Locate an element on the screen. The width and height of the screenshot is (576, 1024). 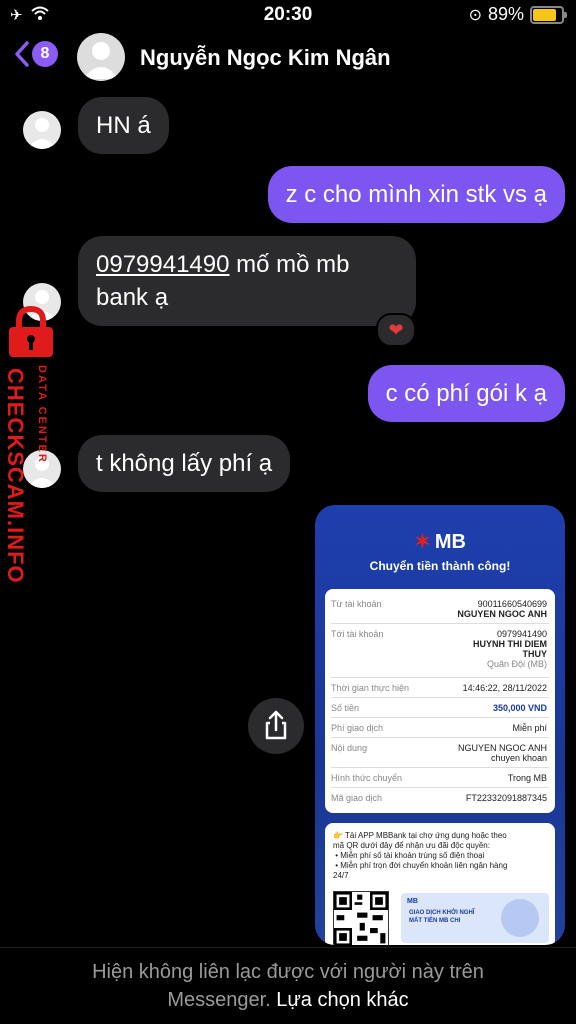
other-options-link: Lựa chọn khác is located at coordinates (342, 1000).